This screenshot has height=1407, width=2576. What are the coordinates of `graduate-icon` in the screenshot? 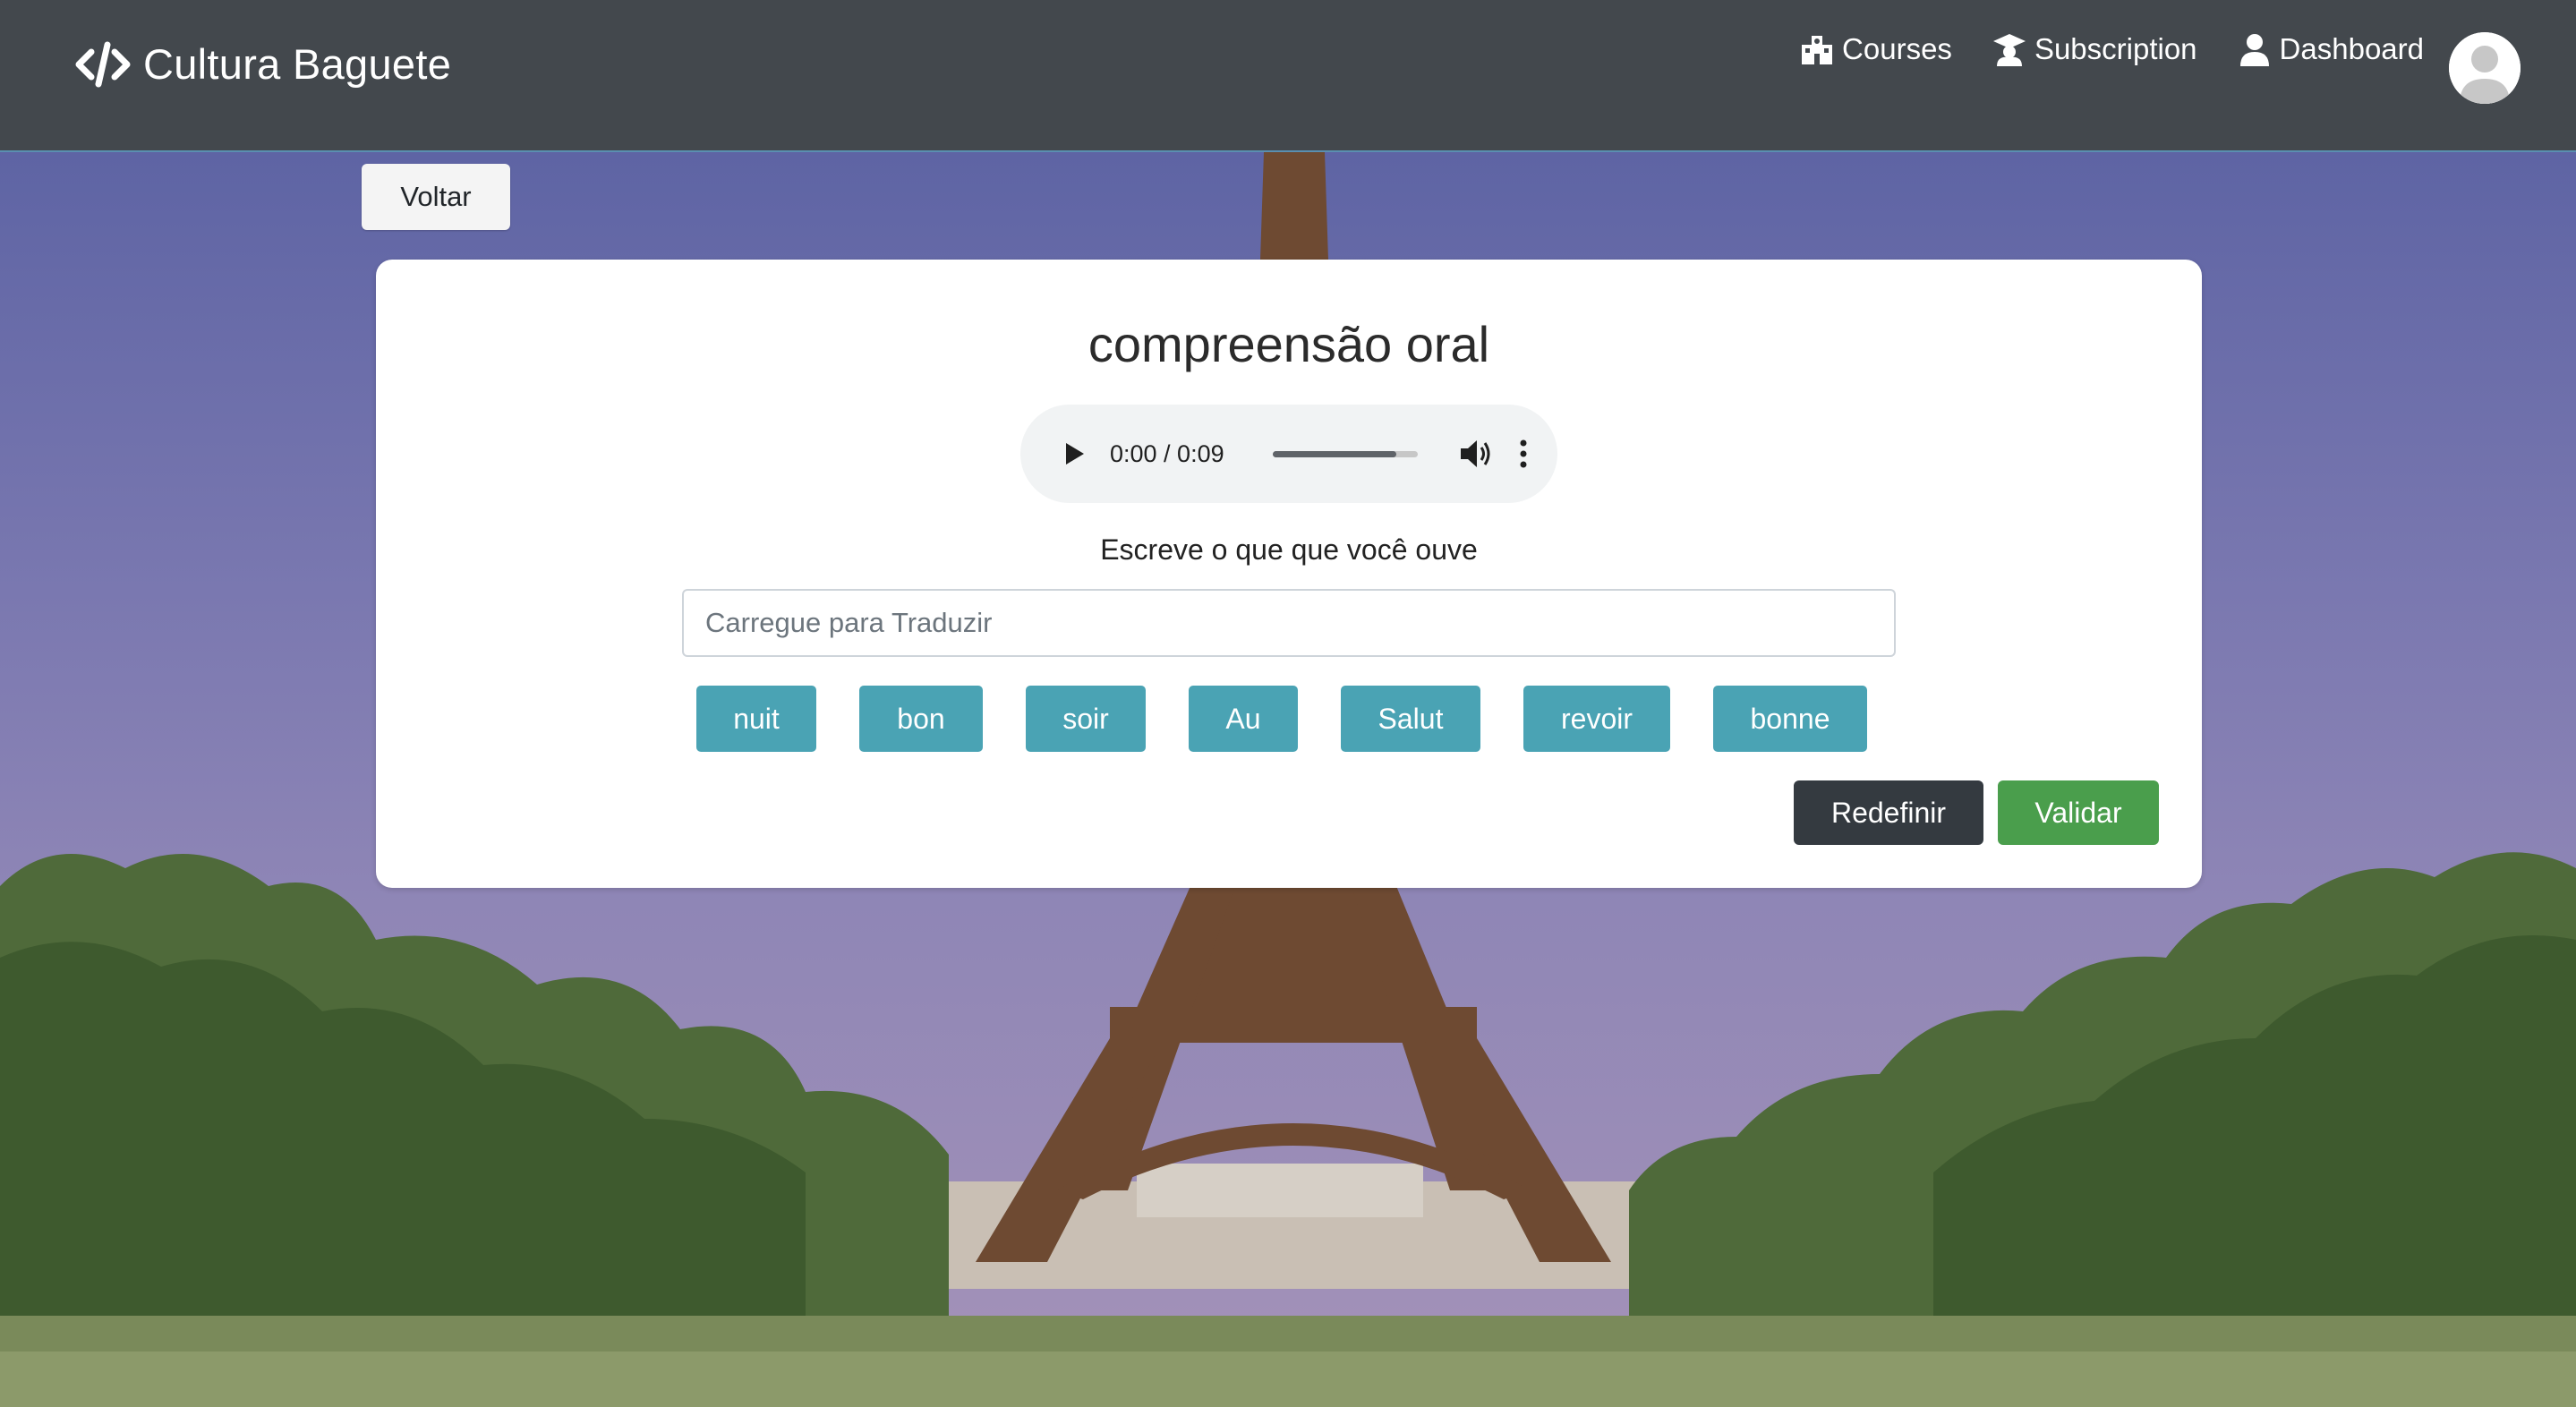 It's located at (2009, 50).